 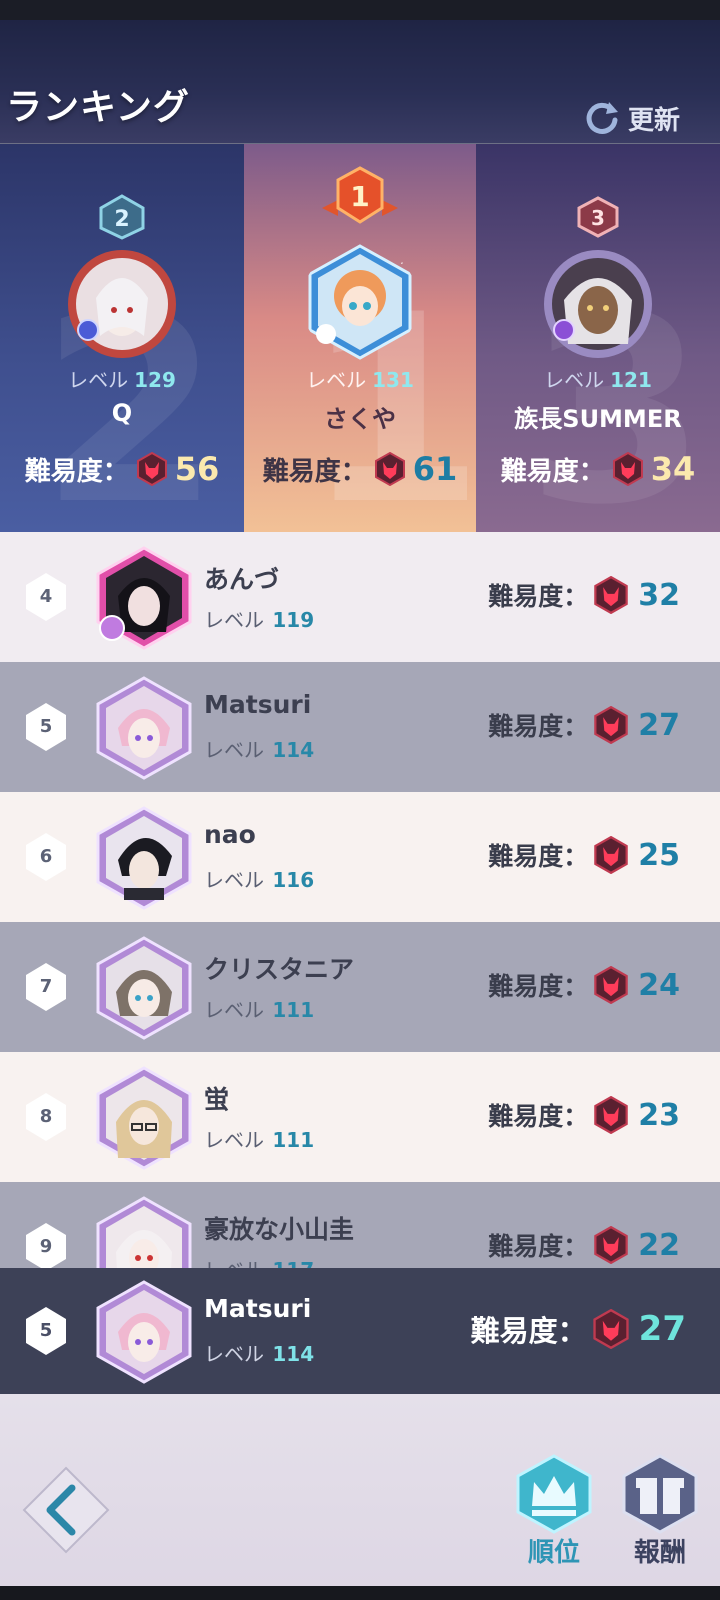 I want to click on bottom-bar: 順位 報酬, so click(x=360, y=1497).